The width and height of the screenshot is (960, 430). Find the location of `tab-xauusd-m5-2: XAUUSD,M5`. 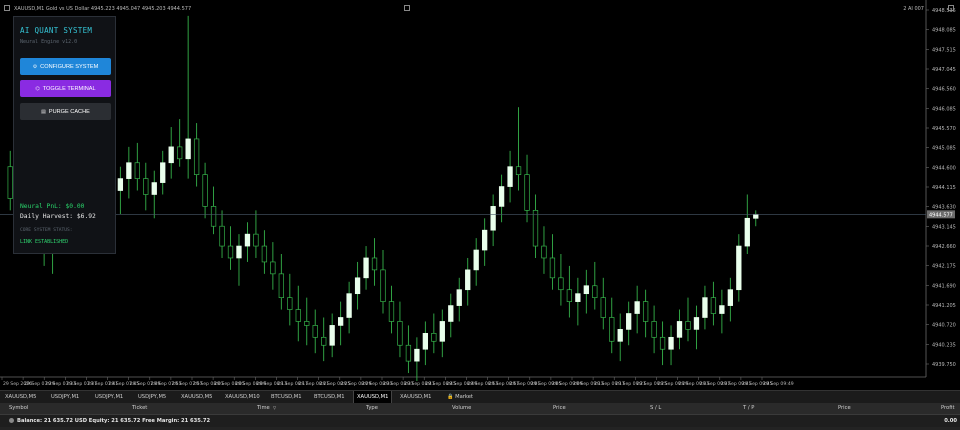

tab-xauusd-m5-2: XAUUSD,M5 is located at coordinates (196, 397).